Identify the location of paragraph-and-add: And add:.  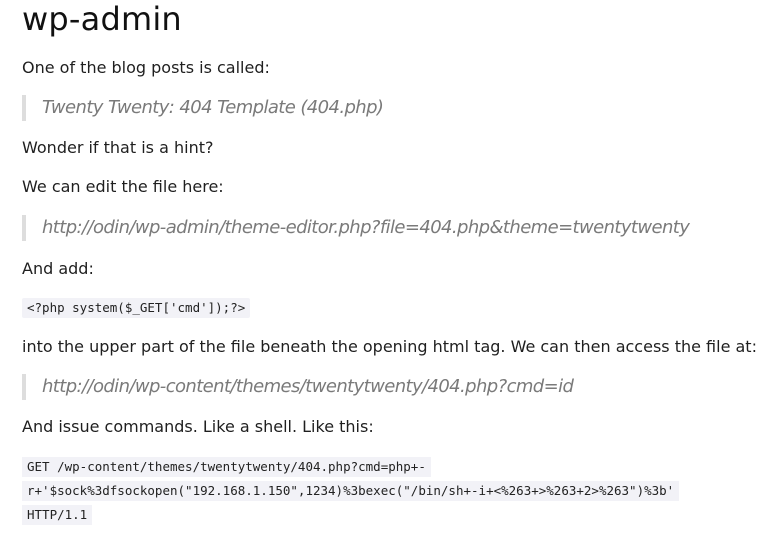
(58, 268).